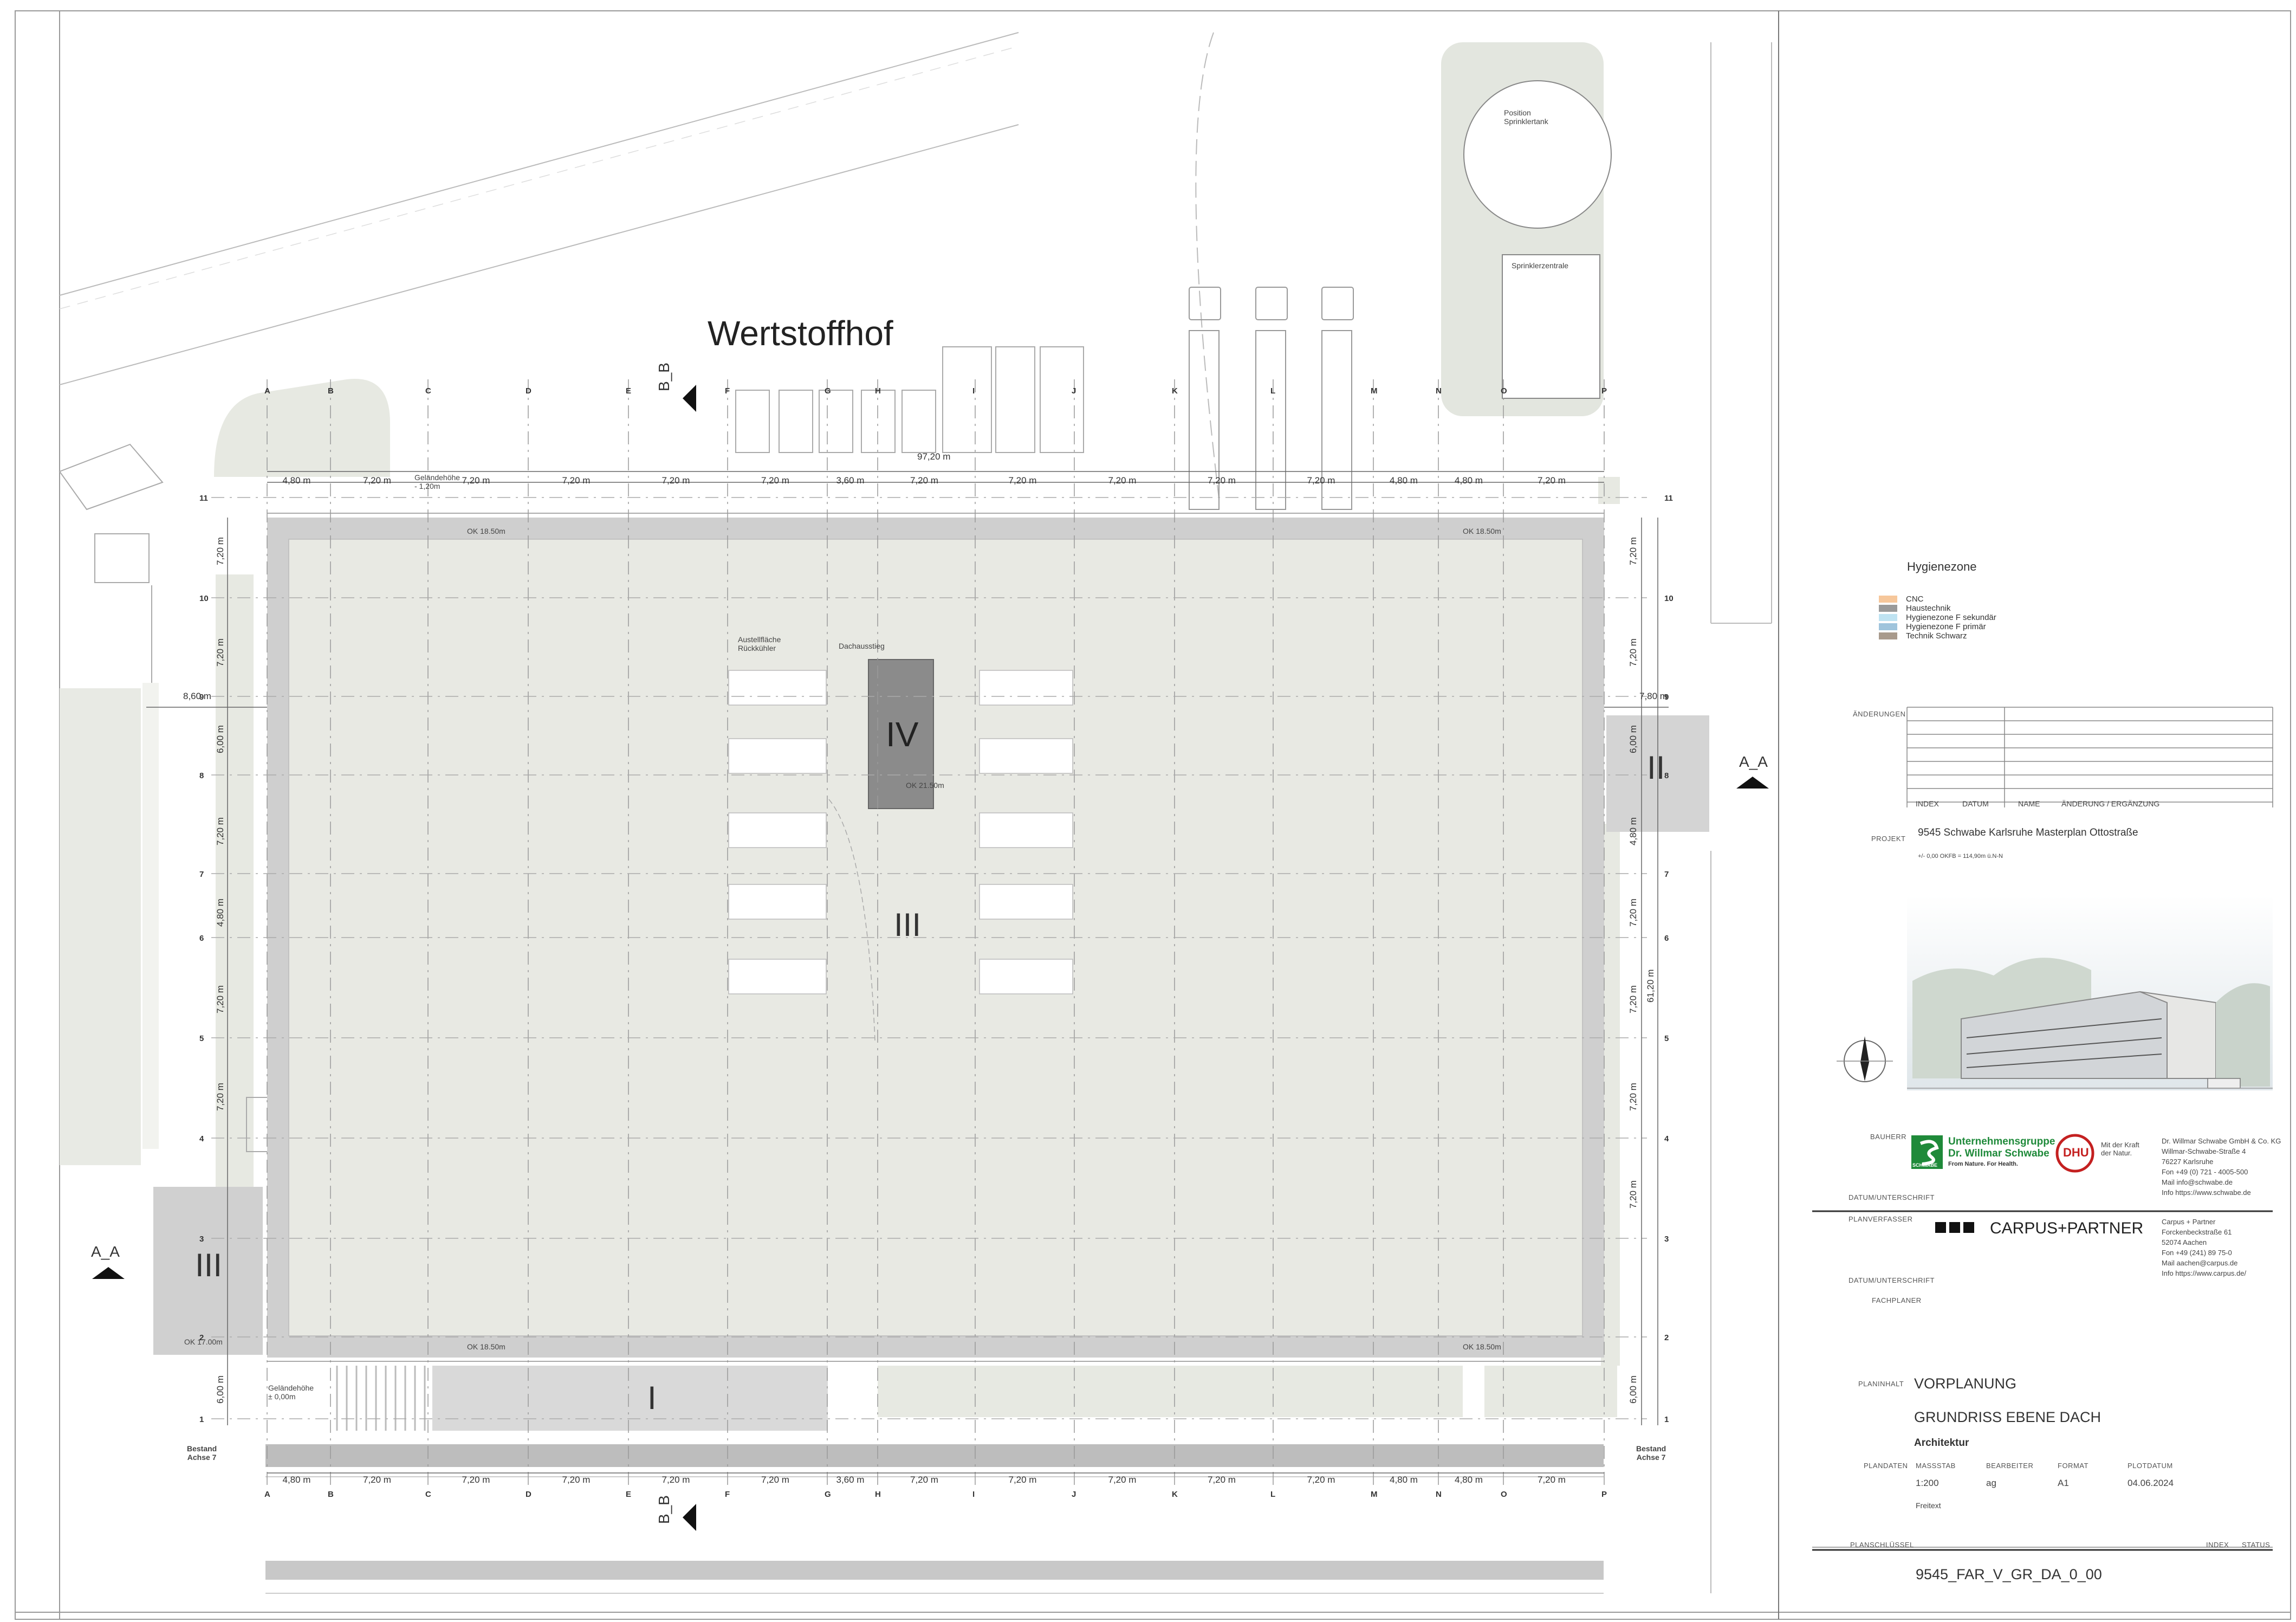  What do you see at coordinates (2073, 1466) in the screenshot?
I see `data-col-format: FORMAT` at bounding box center [2073, 1466].